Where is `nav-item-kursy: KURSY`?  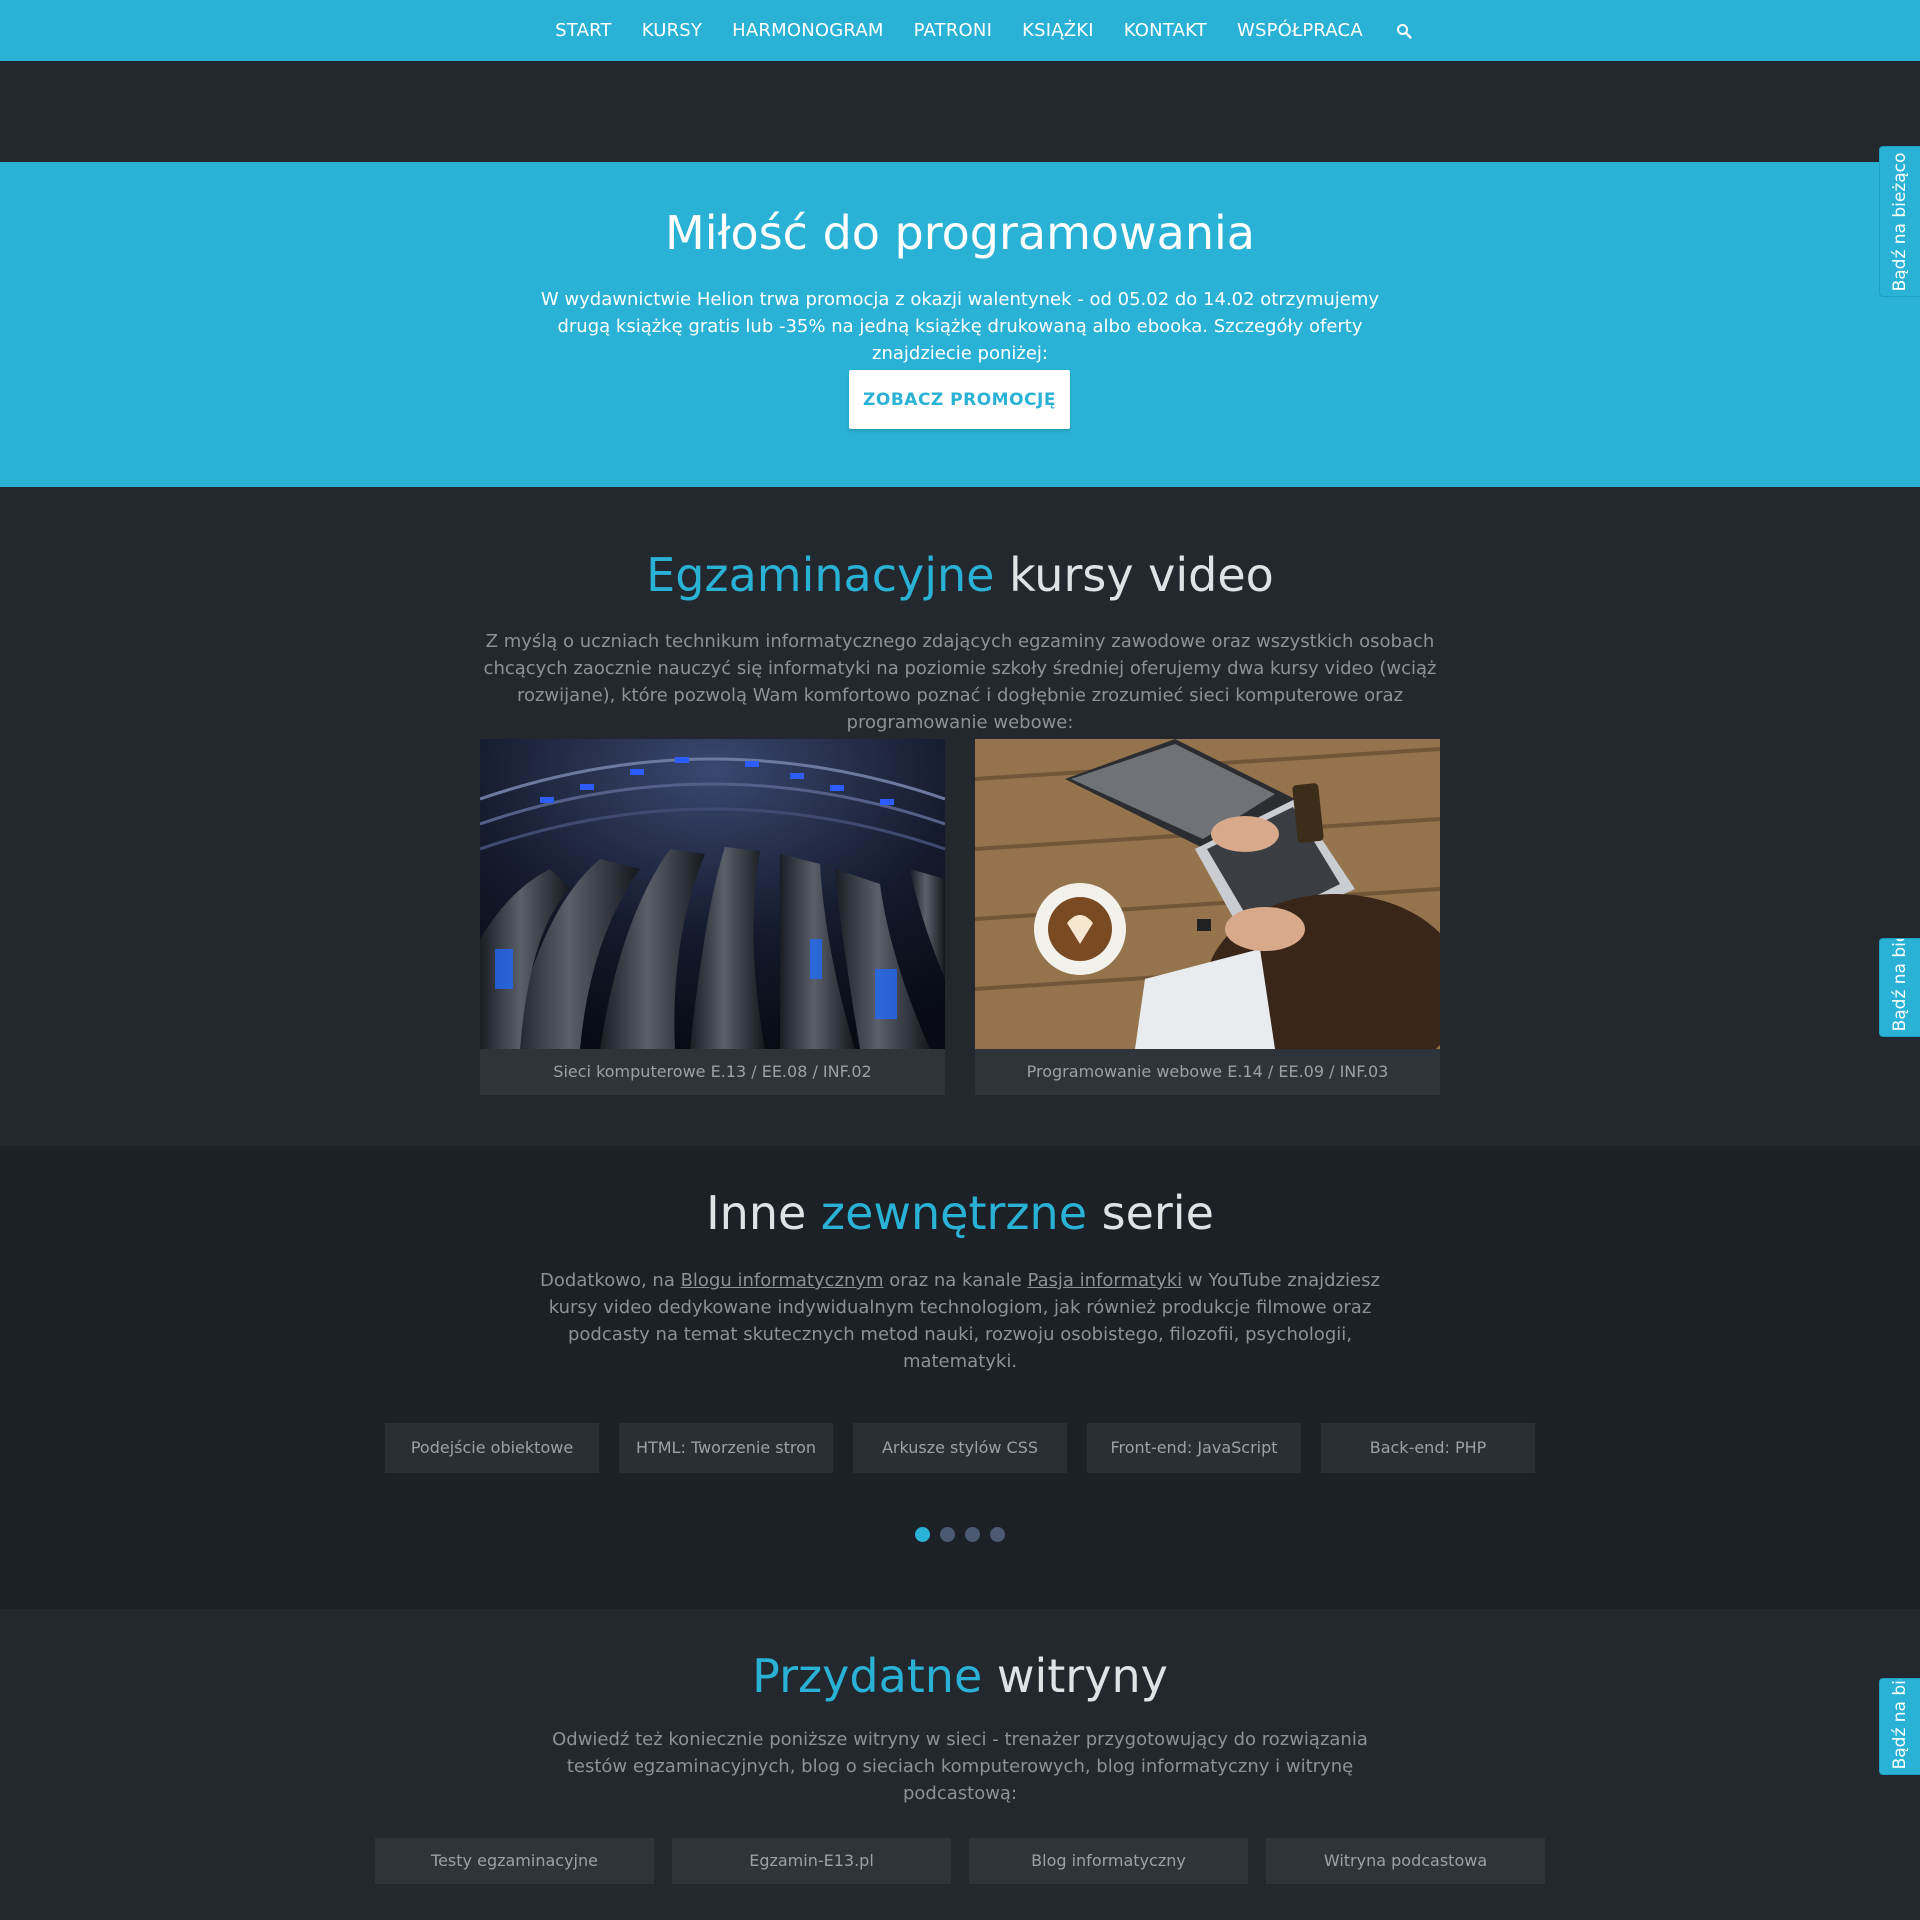 nav-item-kursy: KURSY is located at coordinates (672, 30).